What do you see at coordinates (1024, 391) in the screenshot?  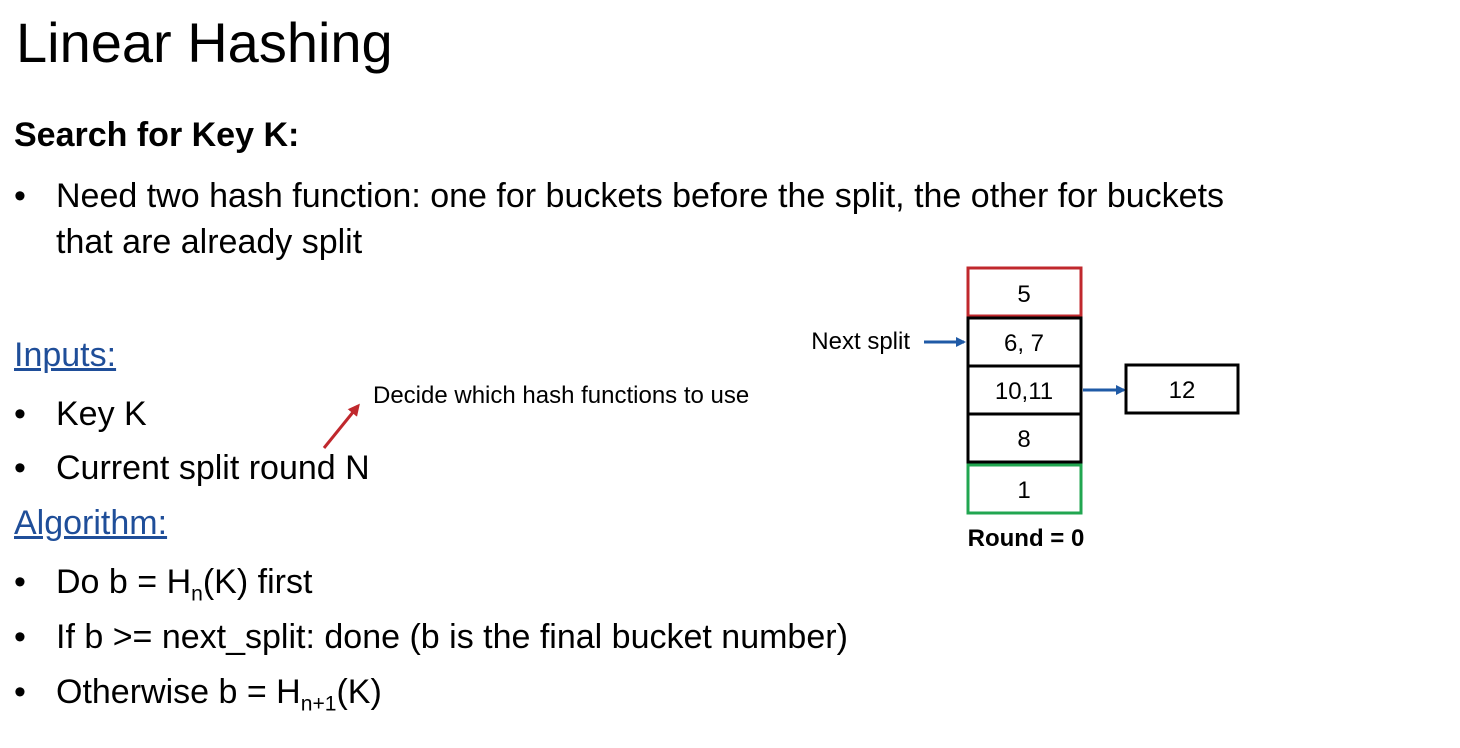 I see `bucket-label: 10,11` at bounding box center [1024, 391].